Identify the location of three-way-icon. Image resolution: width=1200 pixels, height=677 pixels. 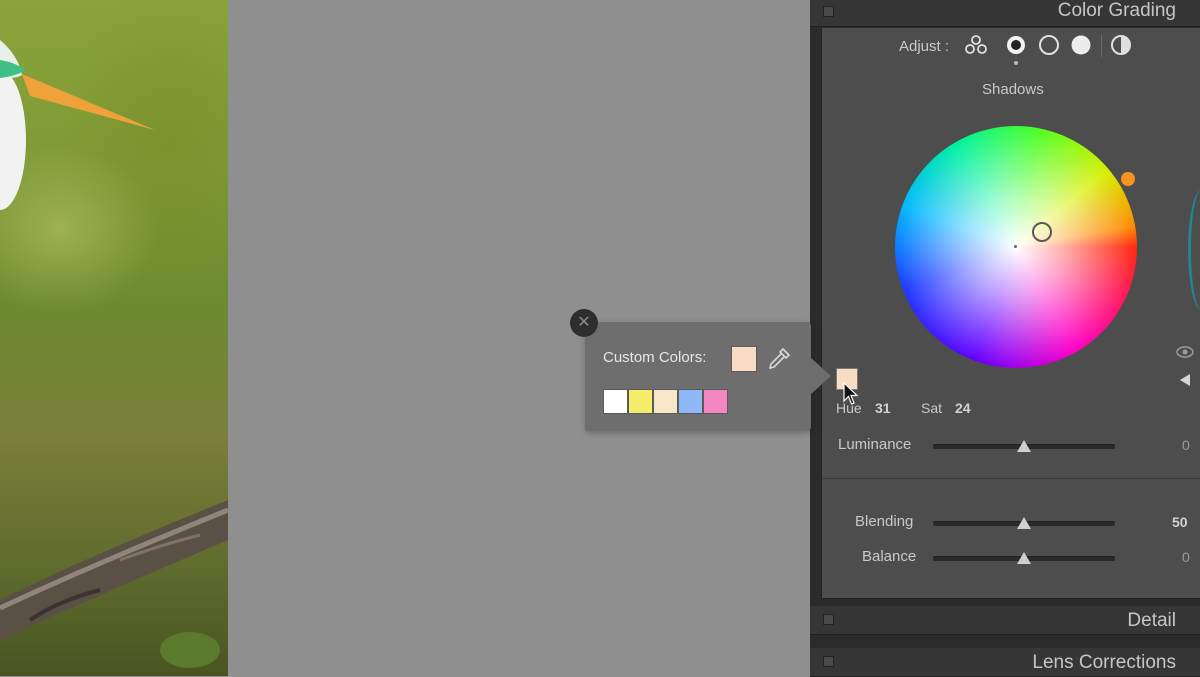
(976, 45).